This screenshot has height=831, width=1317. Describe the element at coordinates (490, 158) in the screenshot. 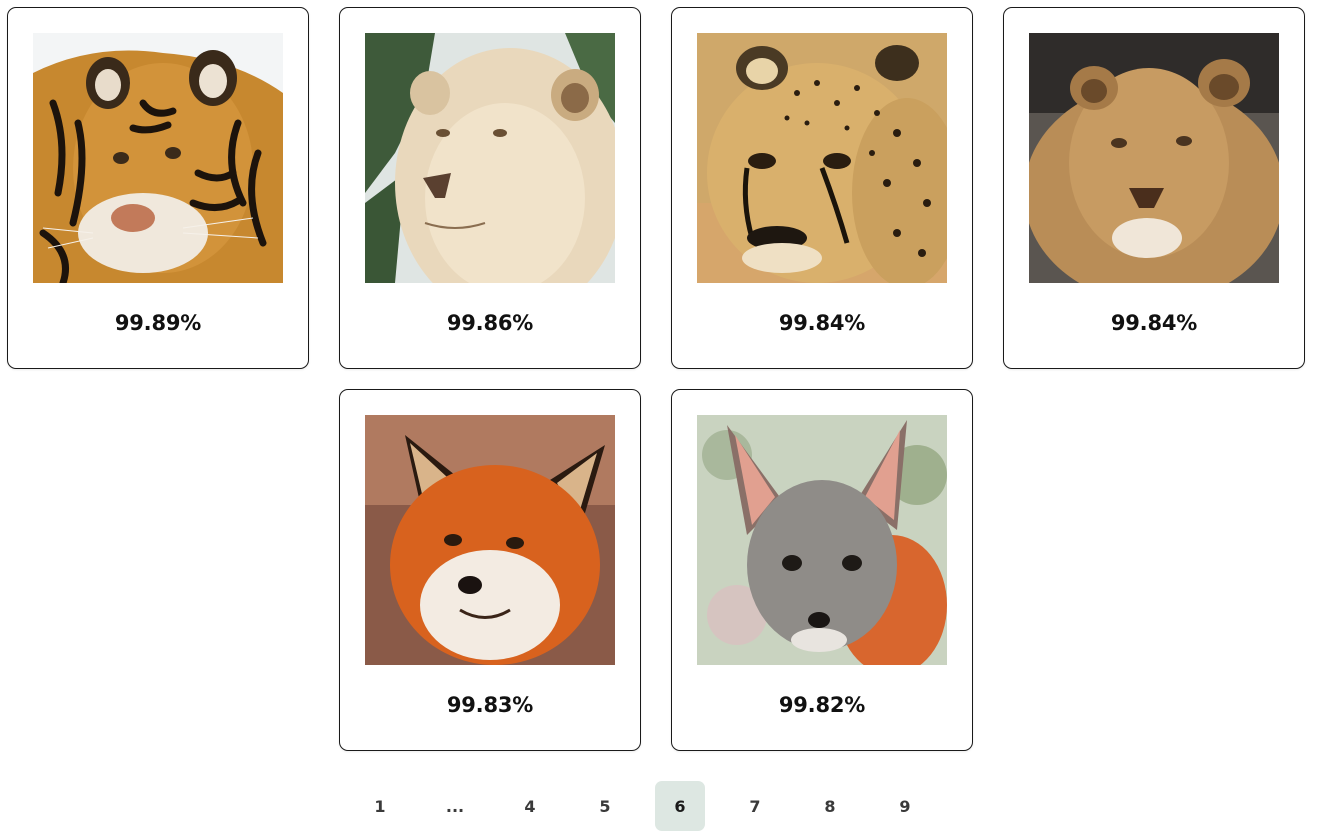

I see `white-lion-icon` at that location.